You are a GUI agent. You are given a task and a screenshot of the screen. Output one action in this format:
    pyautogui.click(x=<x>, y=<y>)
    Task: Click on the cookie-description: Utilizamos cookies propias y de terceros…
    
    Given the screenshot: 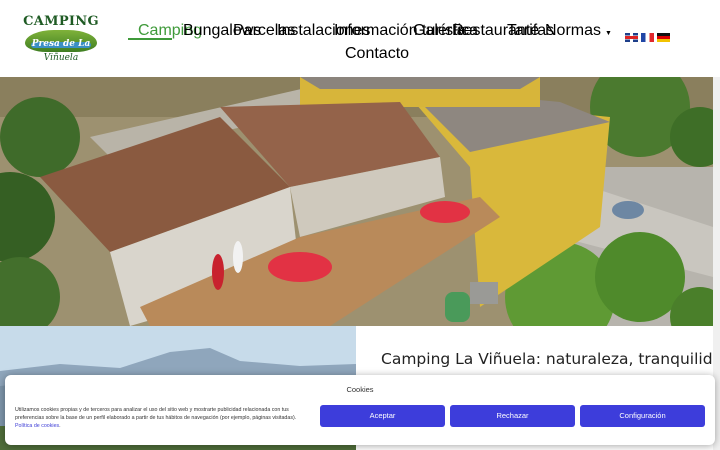 What is the action you would take?
    pyautogui.click(x=156, y=414)
    